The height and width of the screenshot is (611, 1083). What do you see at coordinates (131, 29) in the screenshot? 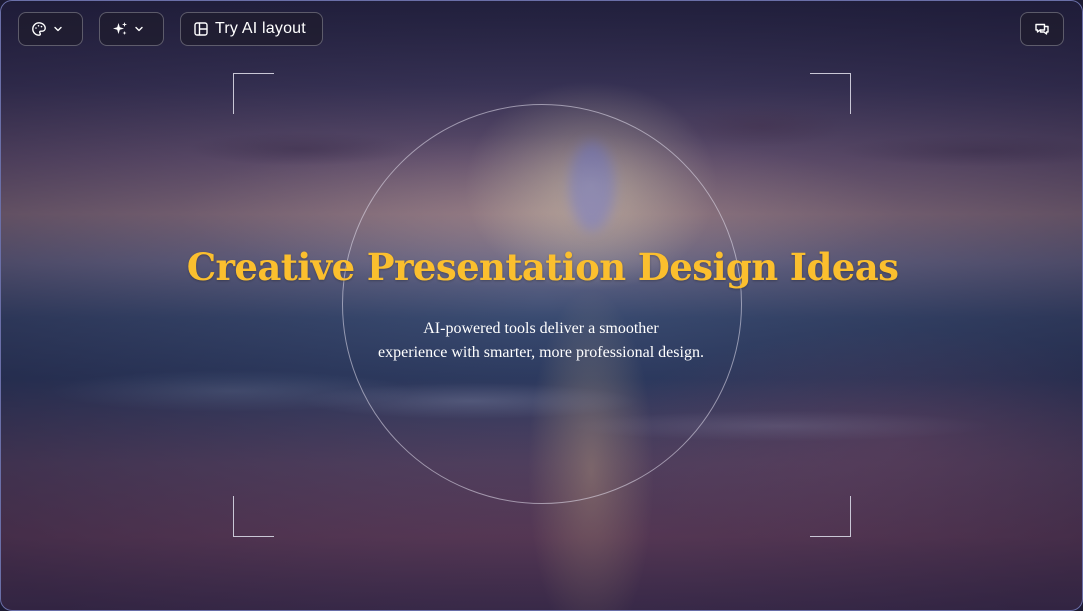
I see `ai-assistant-button` at bounding box center [131, 29].